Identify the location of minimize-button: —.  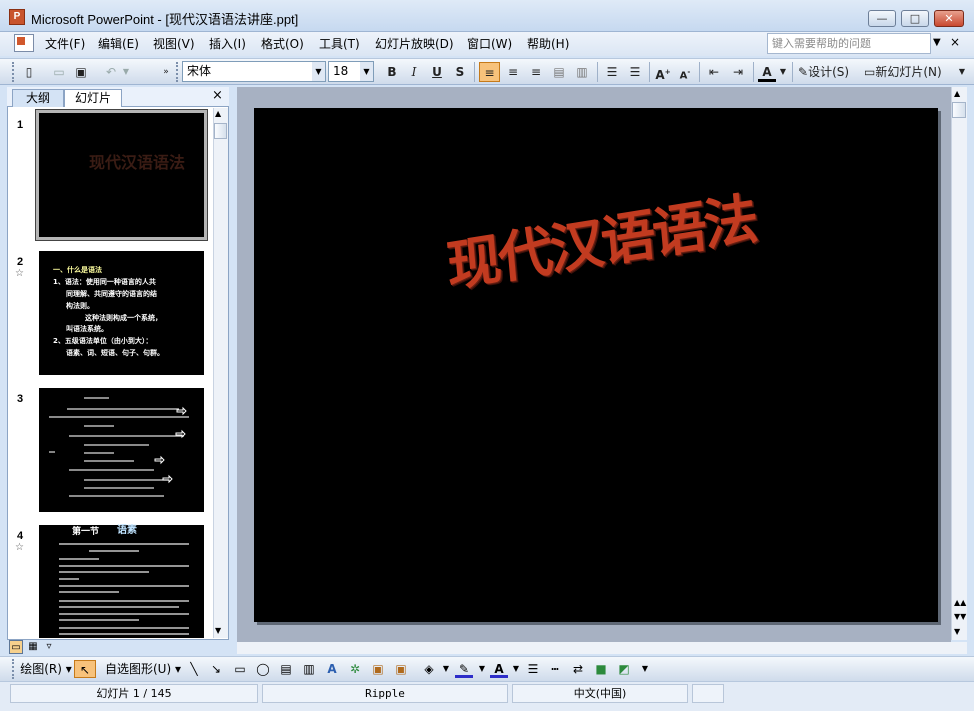
(882, 18).